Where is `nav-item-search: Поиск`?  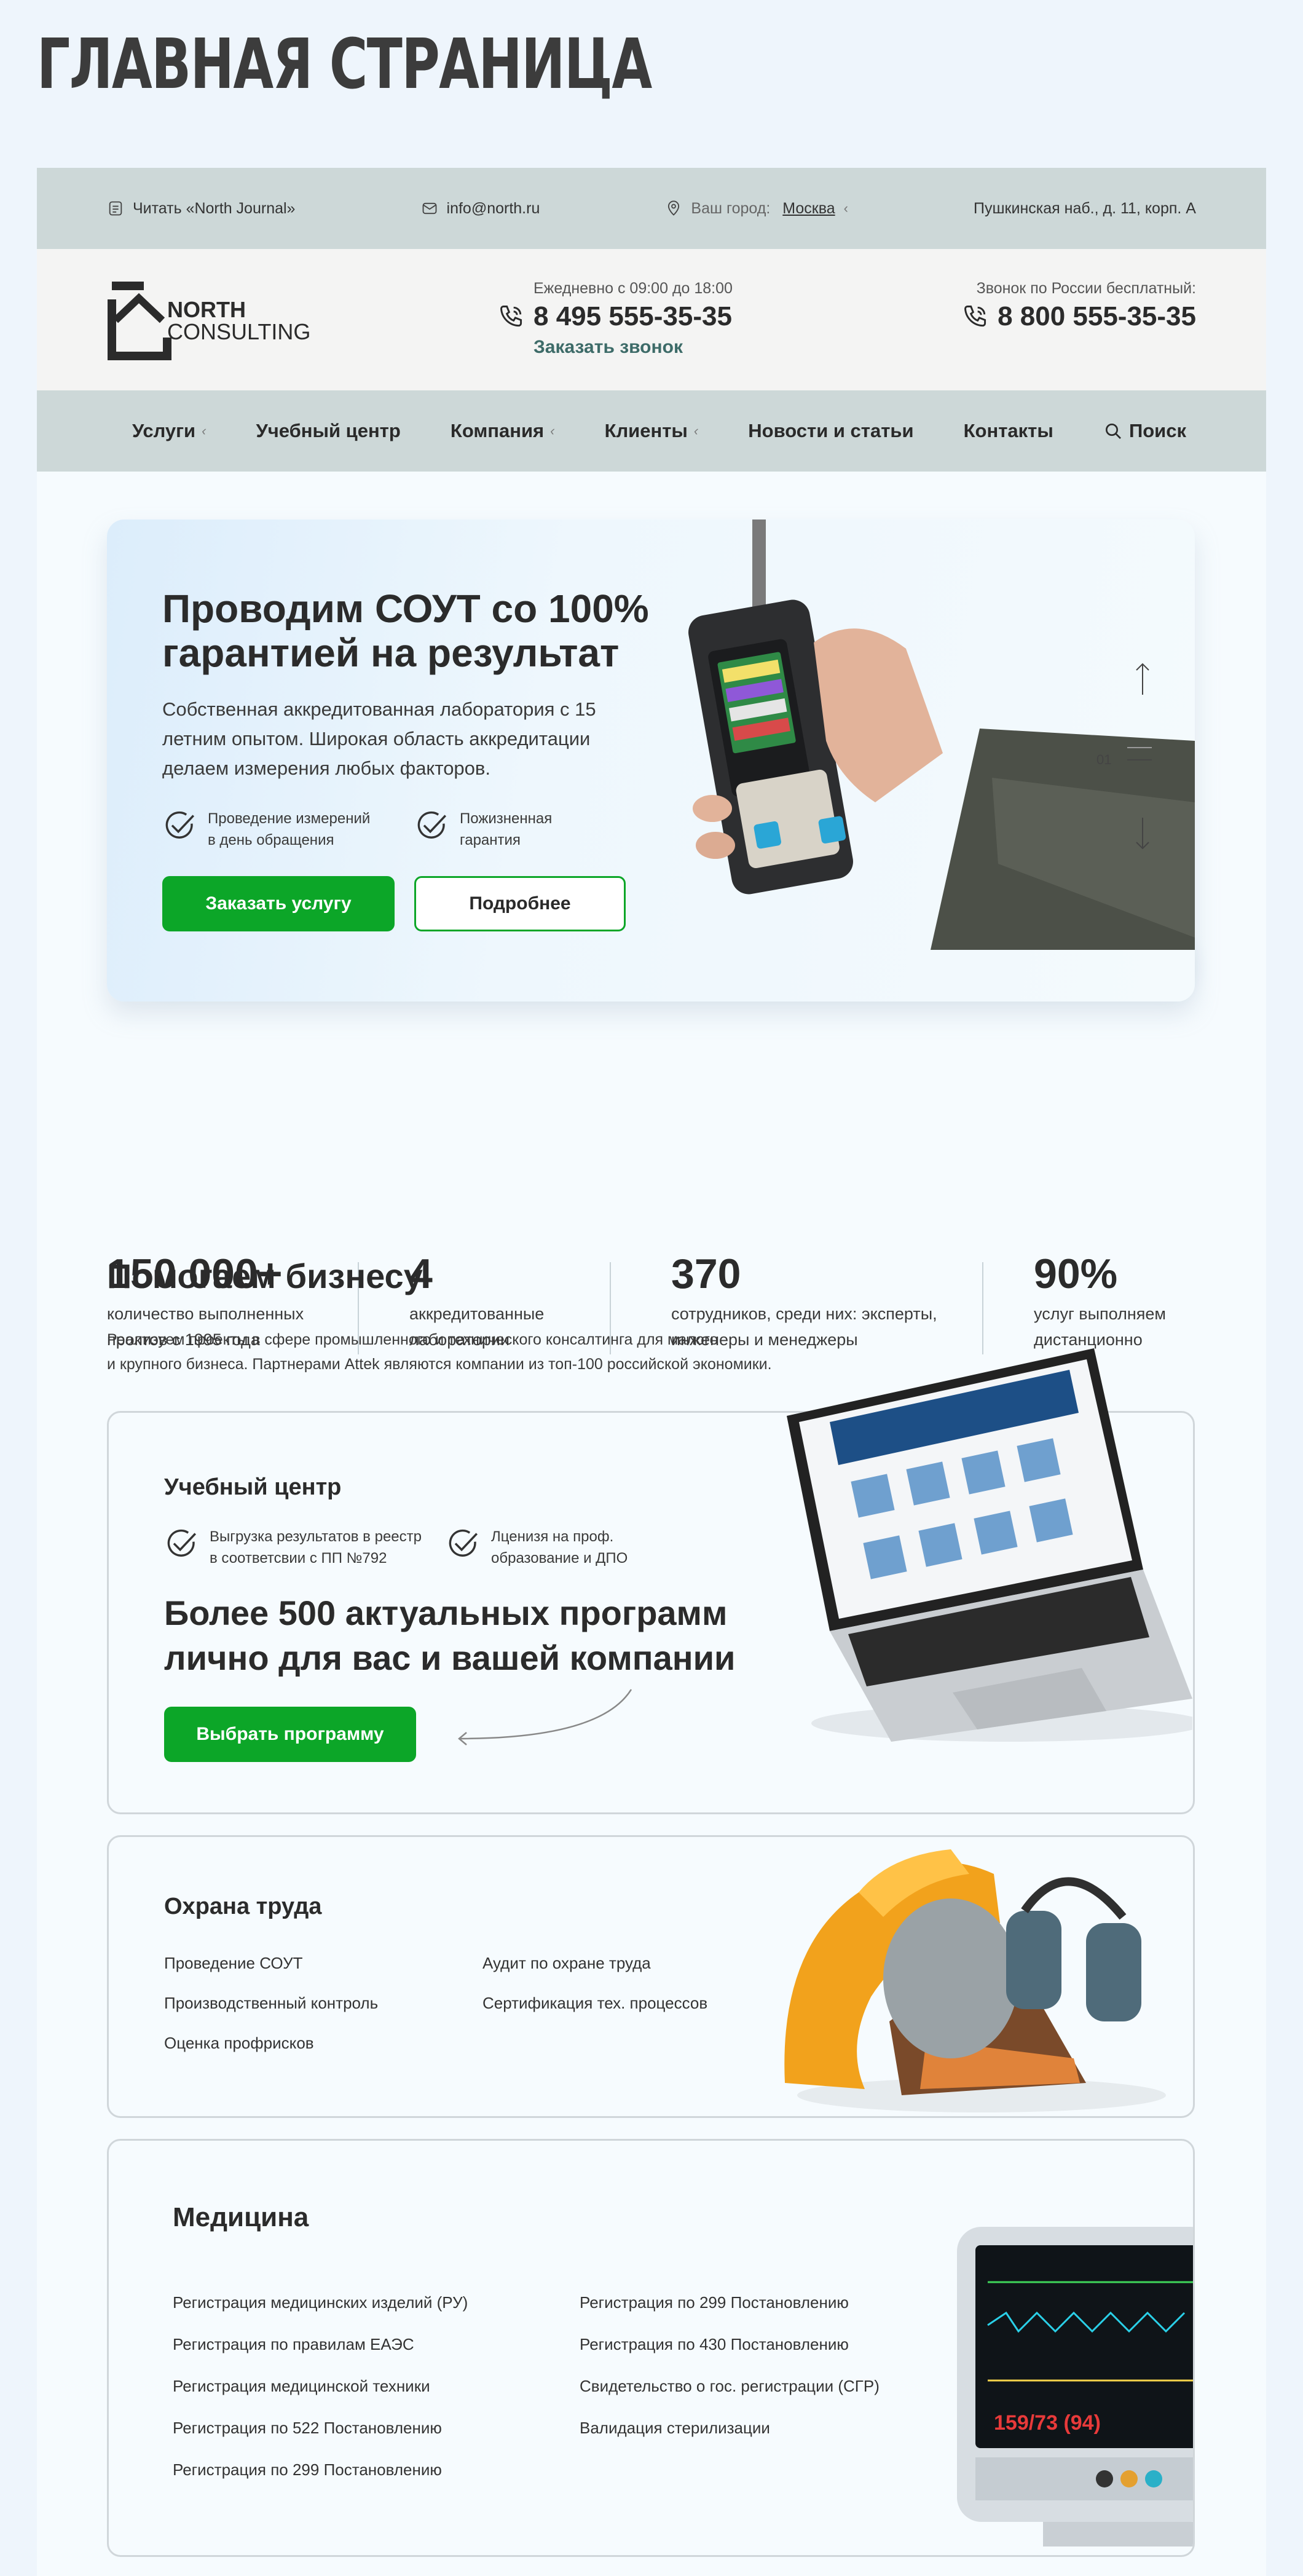
nav-item-search: Поиск is located at coordinates (1144, 431).